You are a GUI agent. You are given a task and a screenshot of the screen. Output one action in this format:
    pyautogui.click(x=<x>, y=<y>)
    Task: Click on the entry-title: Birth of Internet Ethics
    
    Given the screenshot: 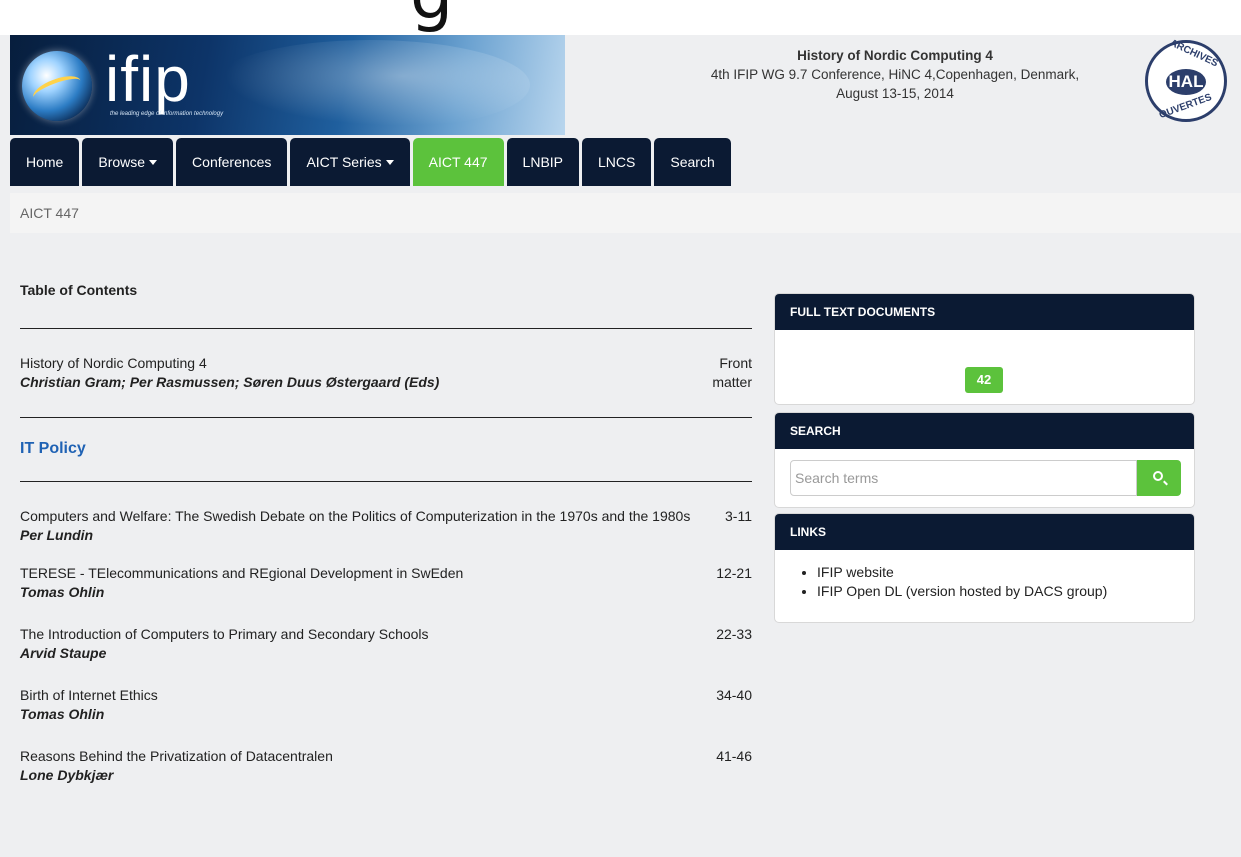 What is the action you would take?
    pyautogui.click(x=356, y=695)
    